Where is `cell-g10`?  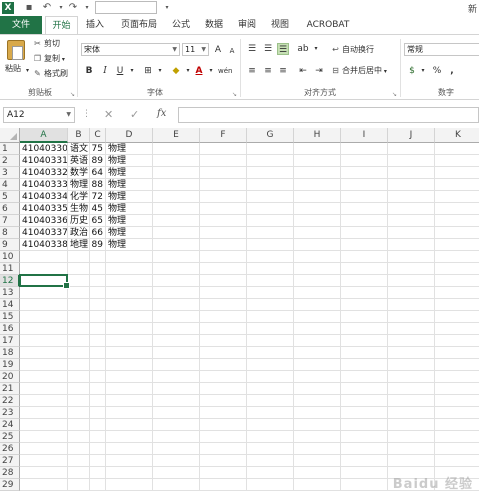
cell-g10 is located at coordinates (270, 257).